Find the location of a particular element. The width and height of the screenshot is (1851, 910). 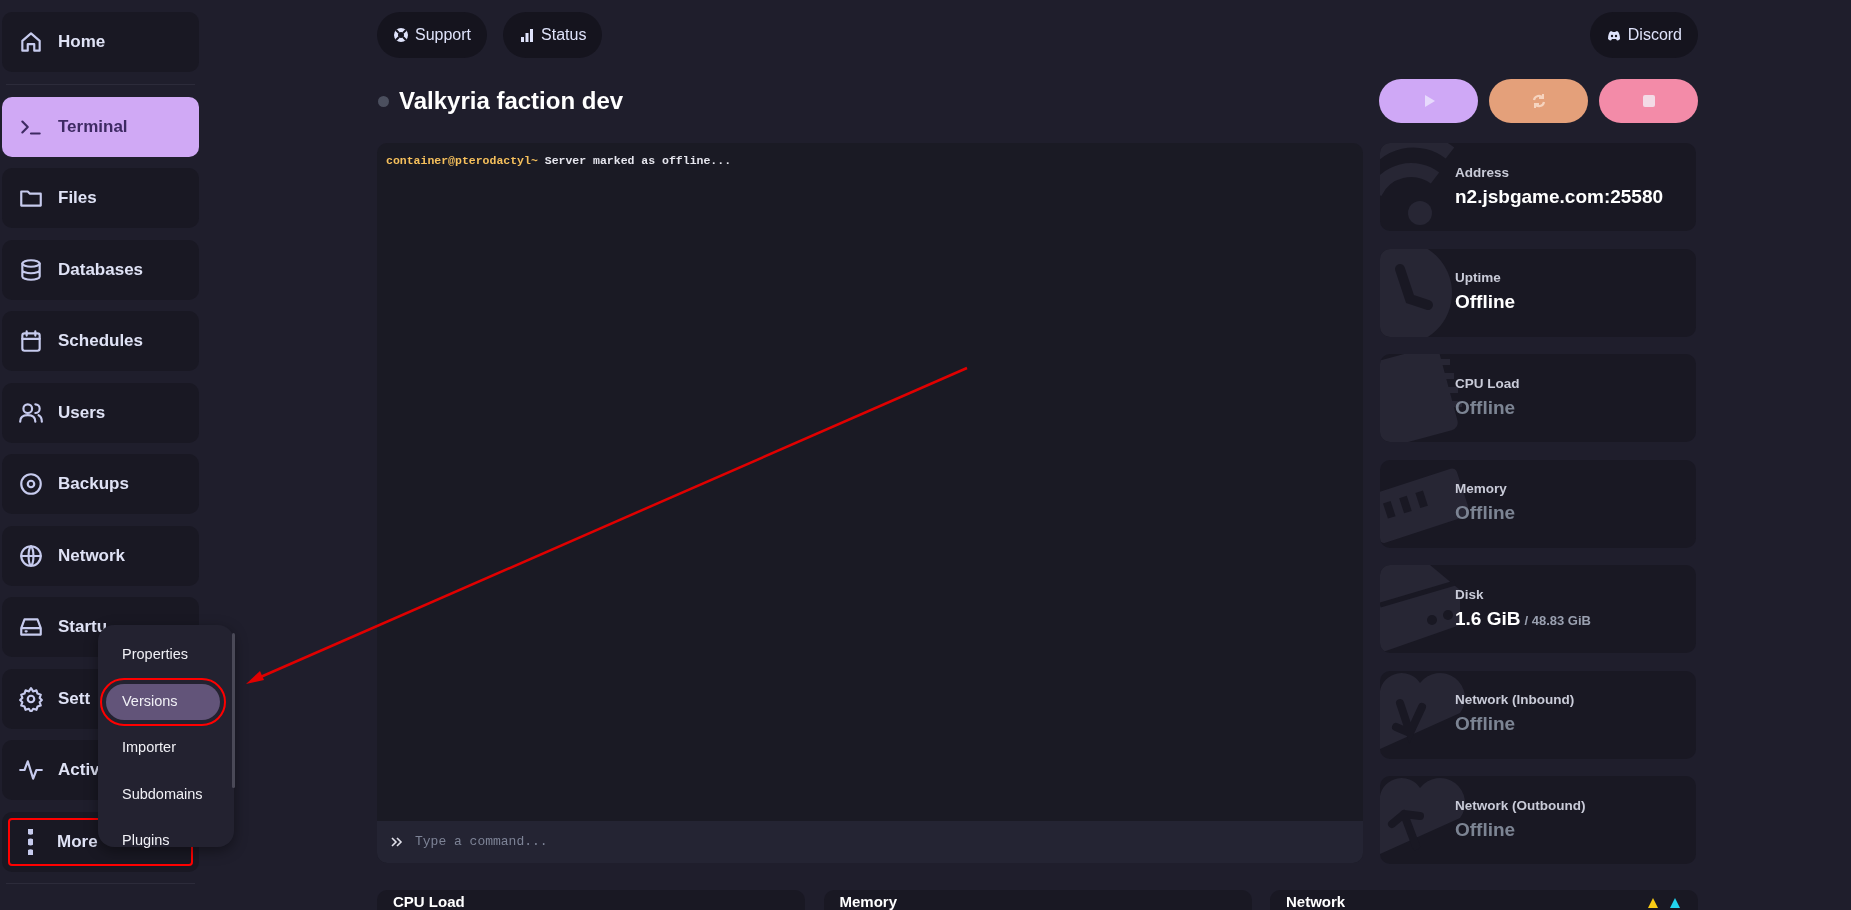

graph-title: CPU Load is located at coordinates (429, 901).